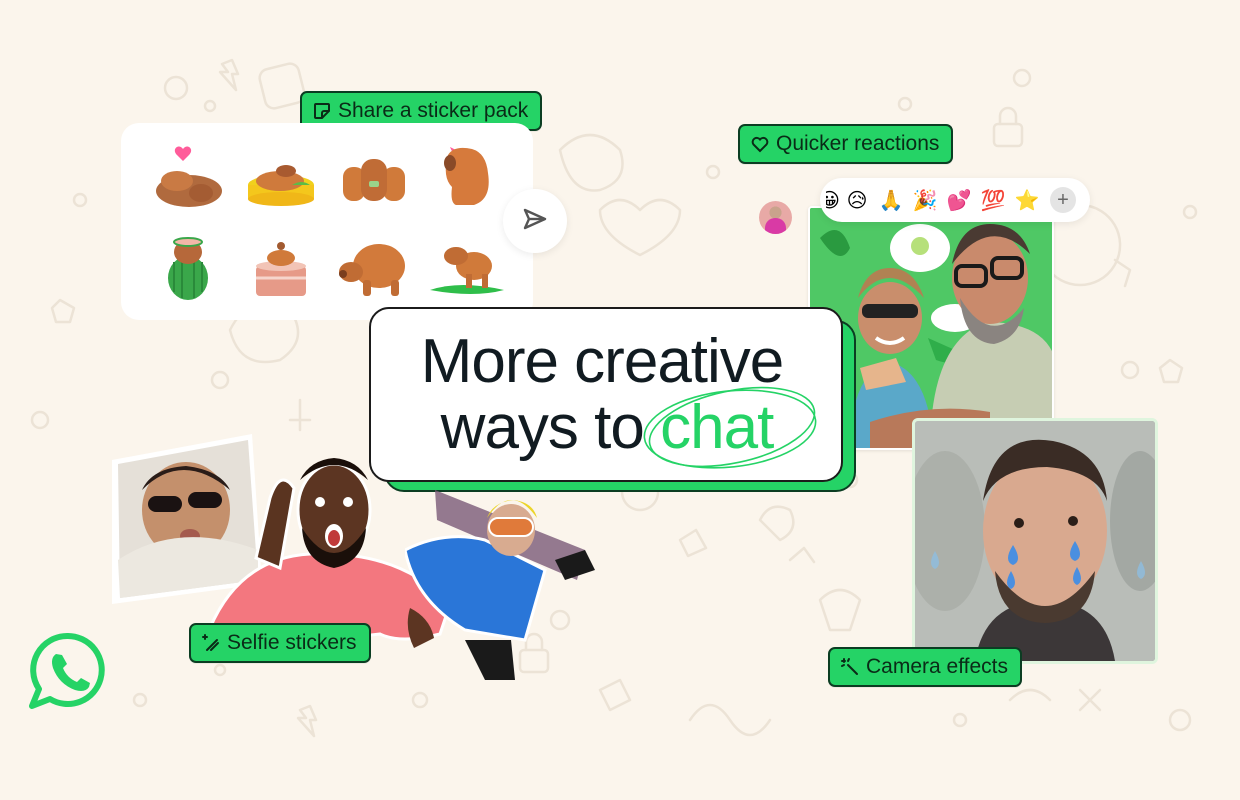 The height and width of the screenshot is (800, 1240). What do you see at coordinates (857, 200) in the screenshot?
I see `reaction-emoji-sad: 😥` at bounding box center [857, 200].